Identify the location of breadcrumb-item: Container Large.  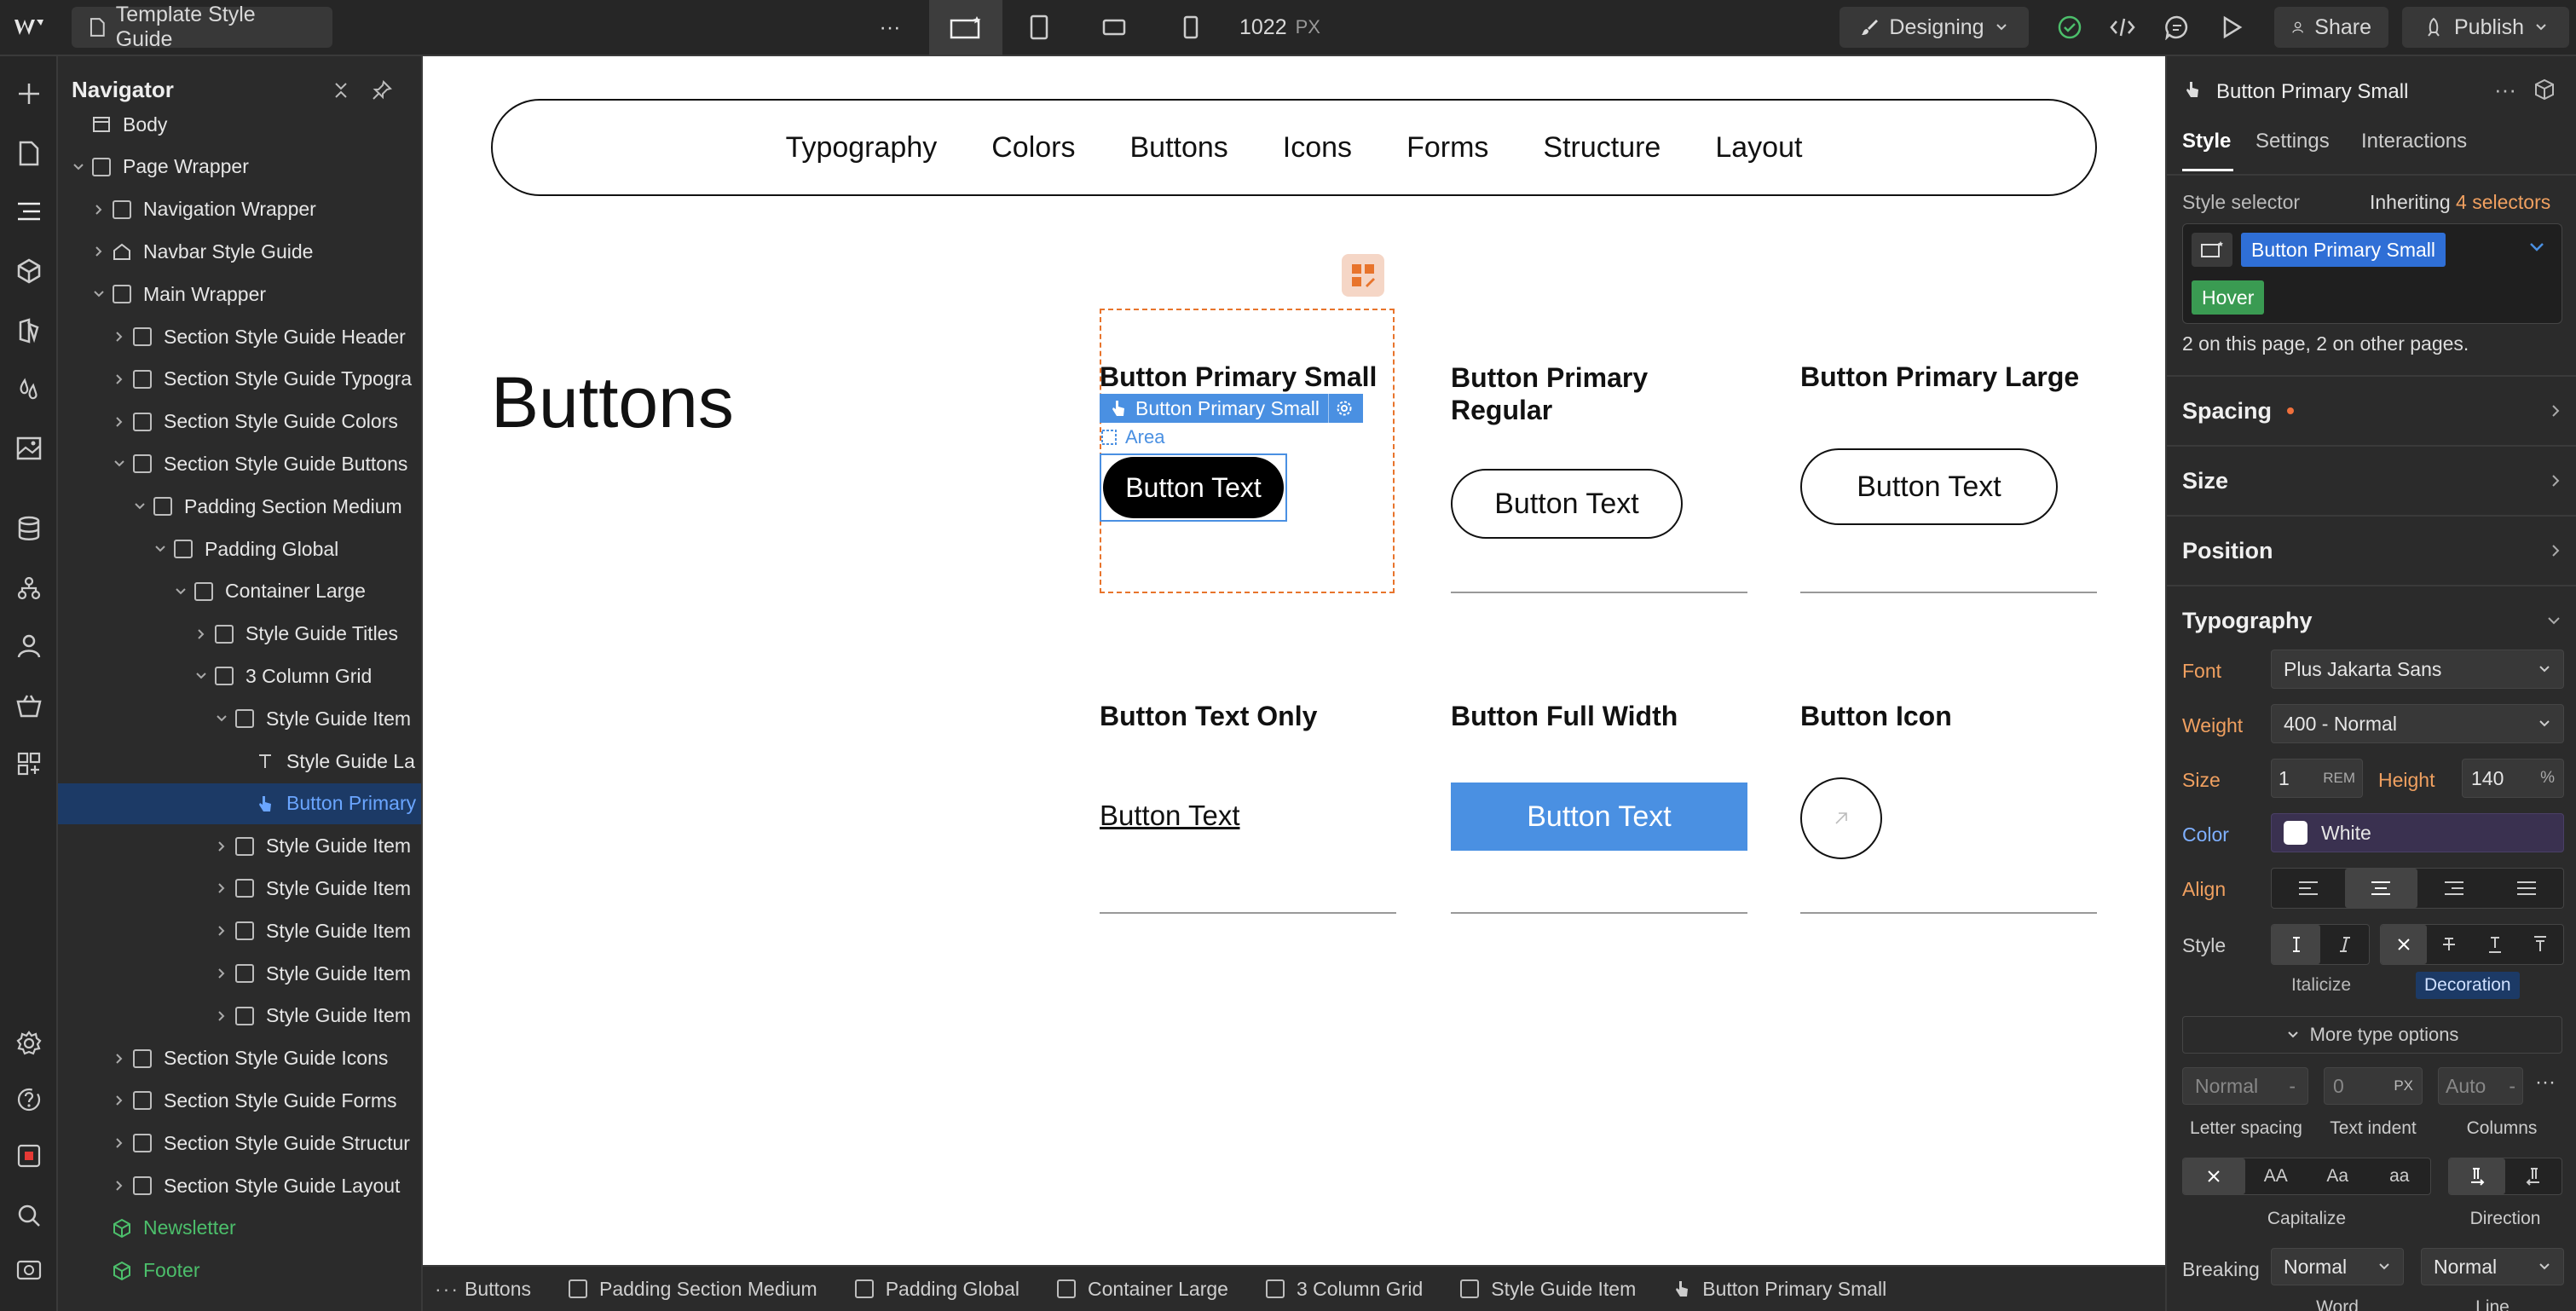
(1142, 1289).